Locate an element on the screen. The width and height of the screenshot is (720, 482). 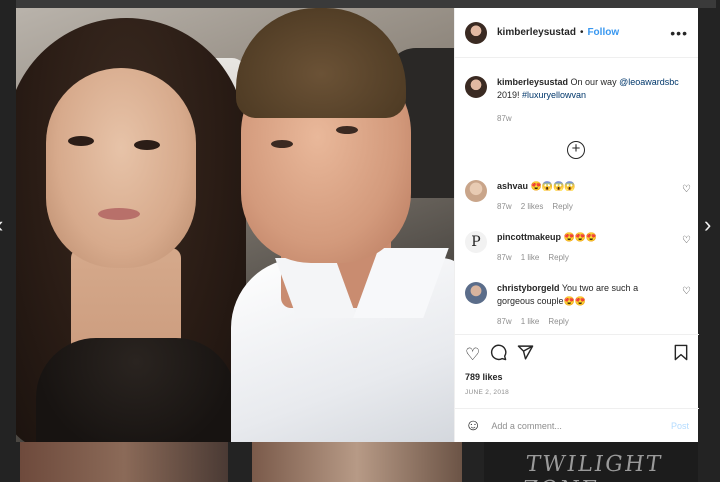
caption-hashtag-link: #luxuryellowvan is located at coordinates (554, 95).